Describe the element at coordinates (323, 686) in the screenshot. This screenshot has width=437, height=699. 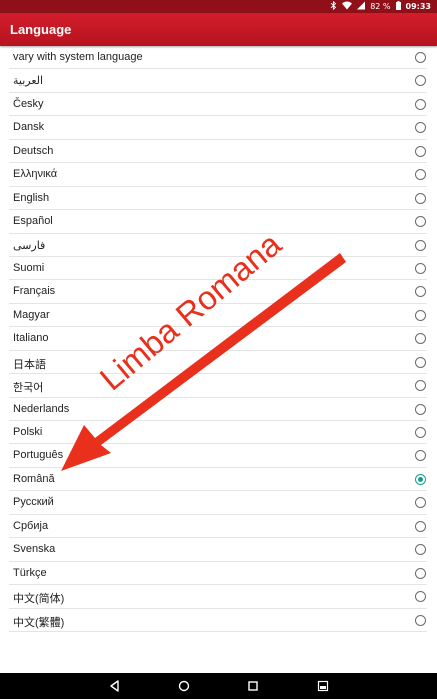
I see `screenshot-icon` at that location.